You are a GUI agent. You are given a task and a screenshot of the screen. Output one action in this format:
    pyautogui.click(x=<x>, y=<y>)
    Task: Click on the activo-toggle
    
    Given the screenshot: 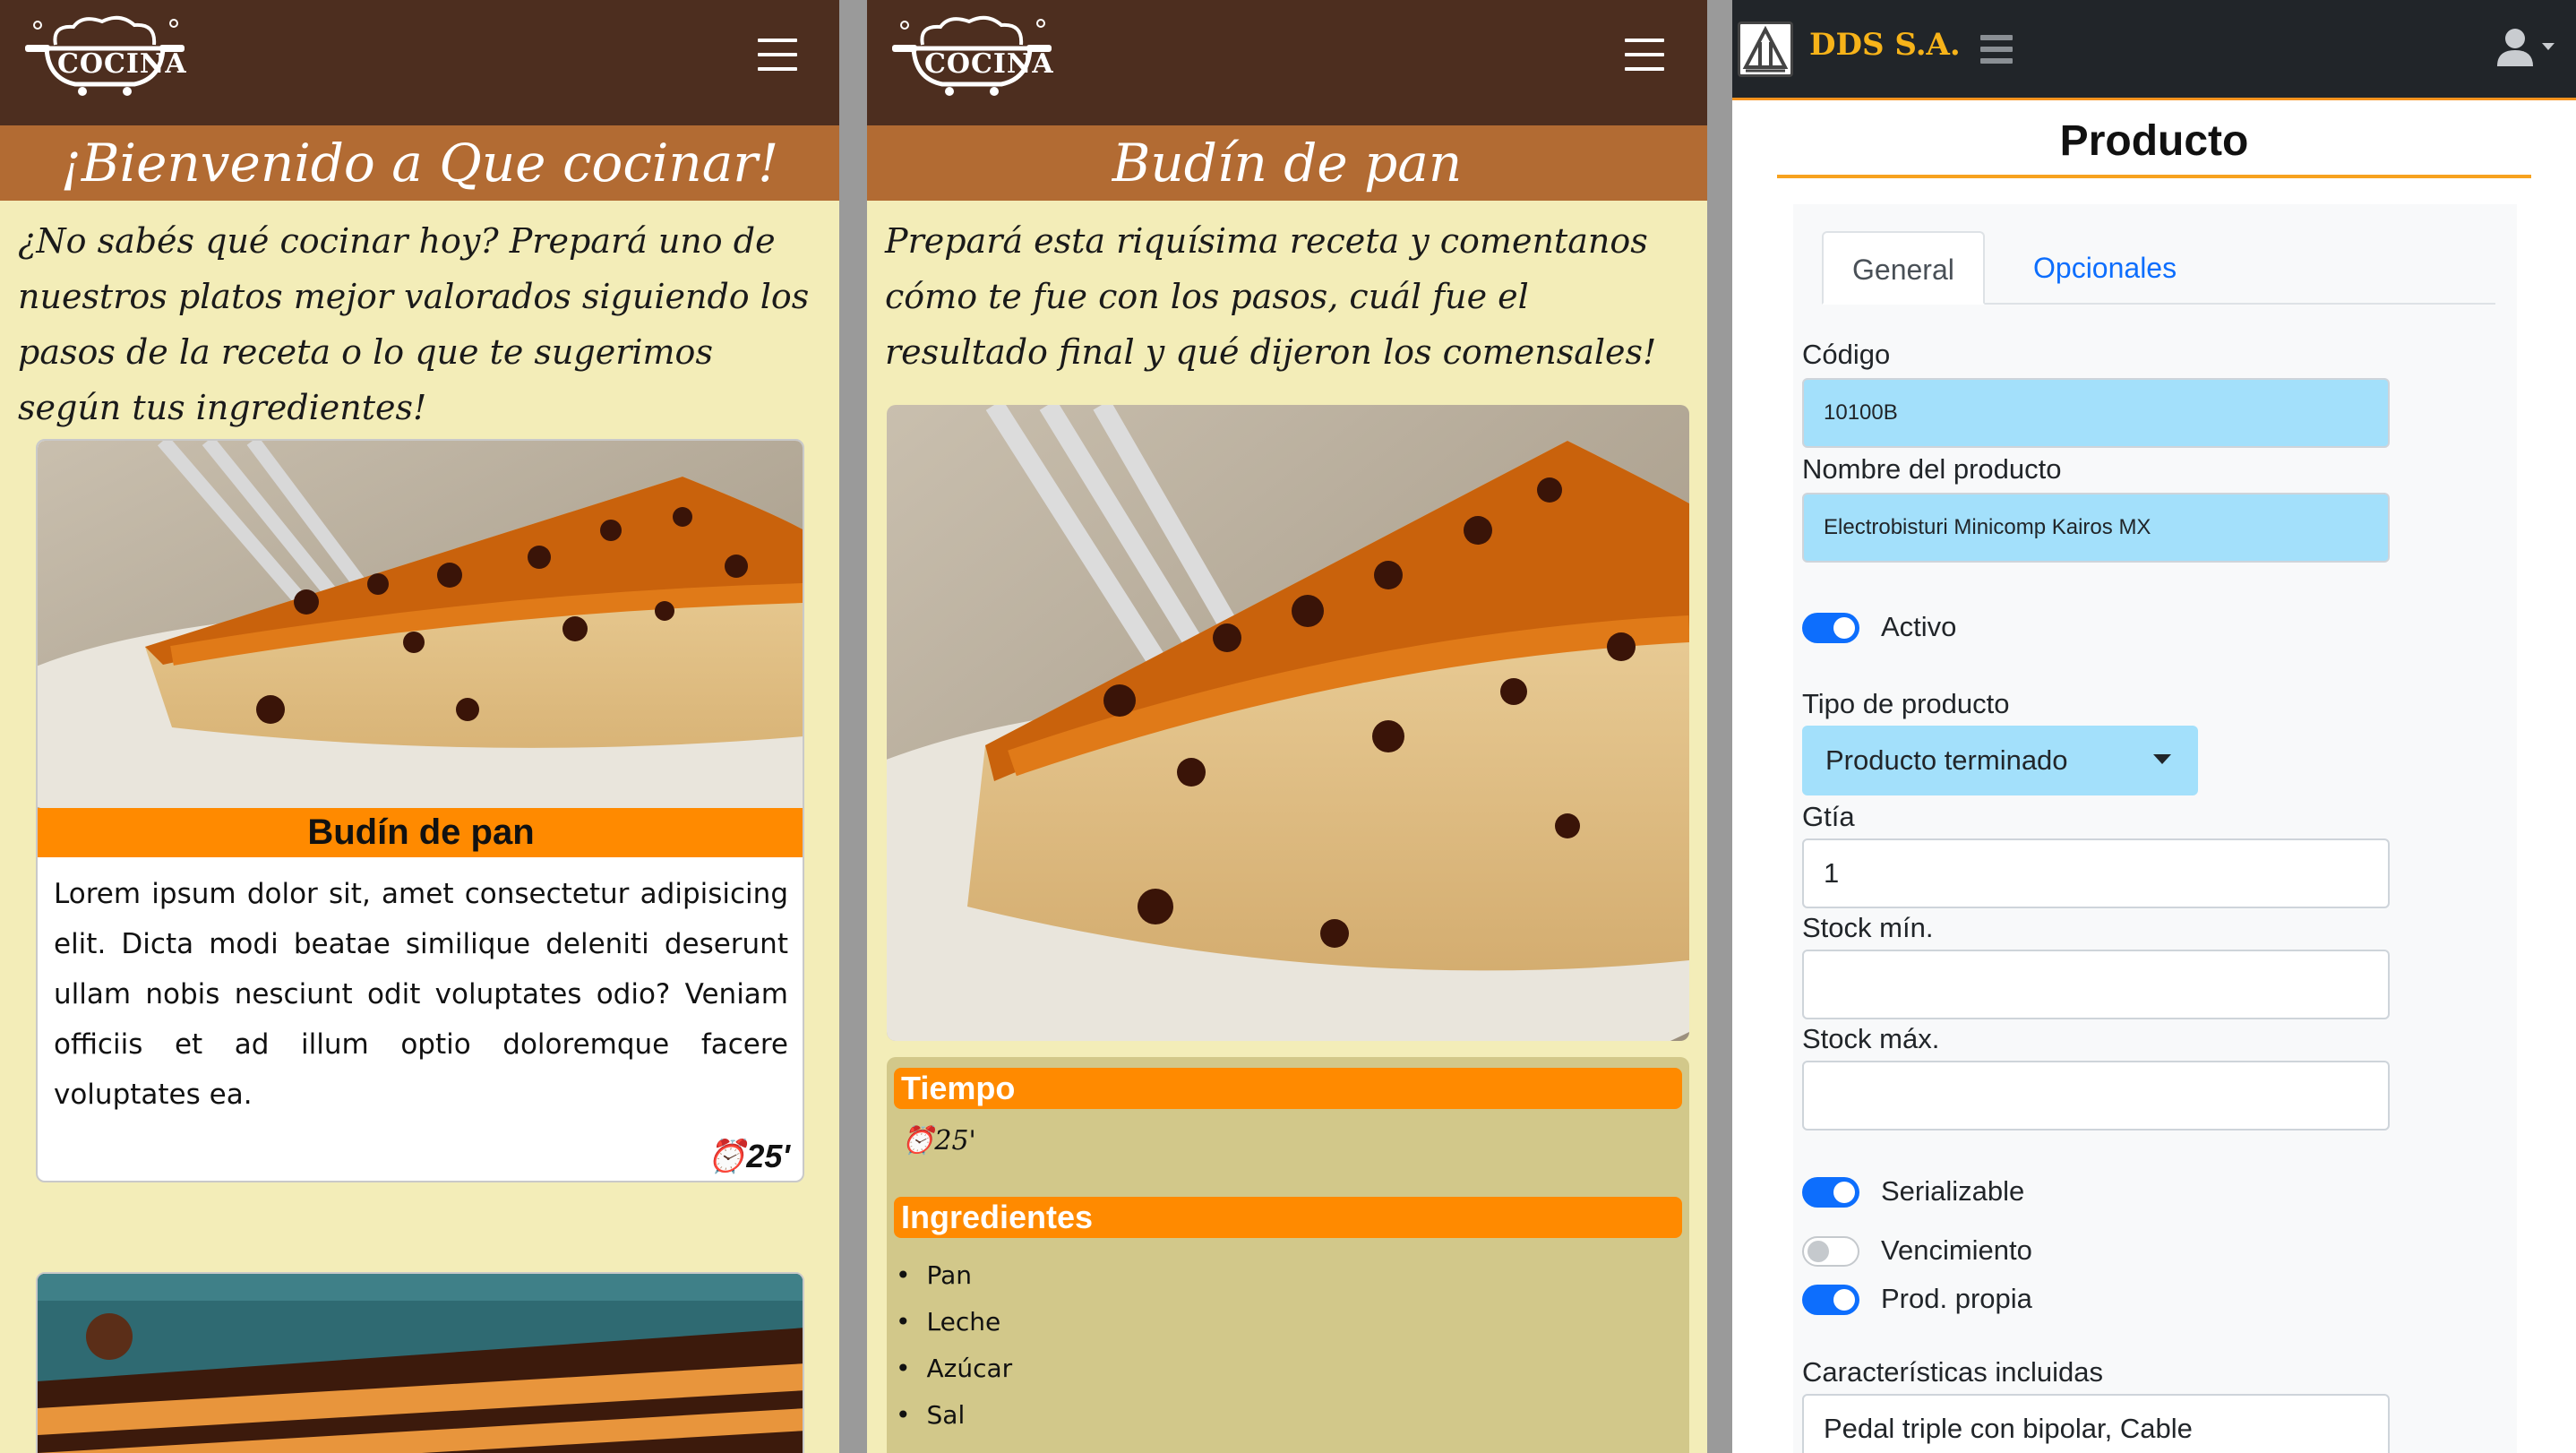 What is the action you would take?
    pyautogui.click(x=1830, y=628)
    